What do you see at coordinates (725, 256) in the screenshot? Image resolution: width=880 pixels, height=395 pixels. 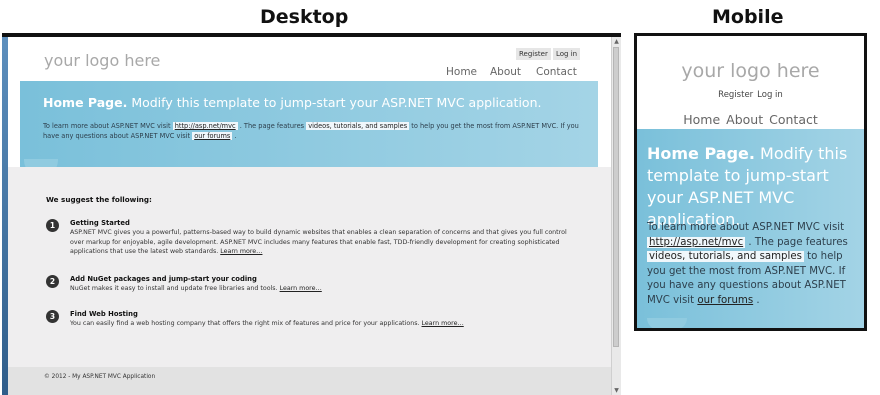 I see `mobile-hero-highlight: videos, tutorials, and samples` at bounding box center [725, 256].